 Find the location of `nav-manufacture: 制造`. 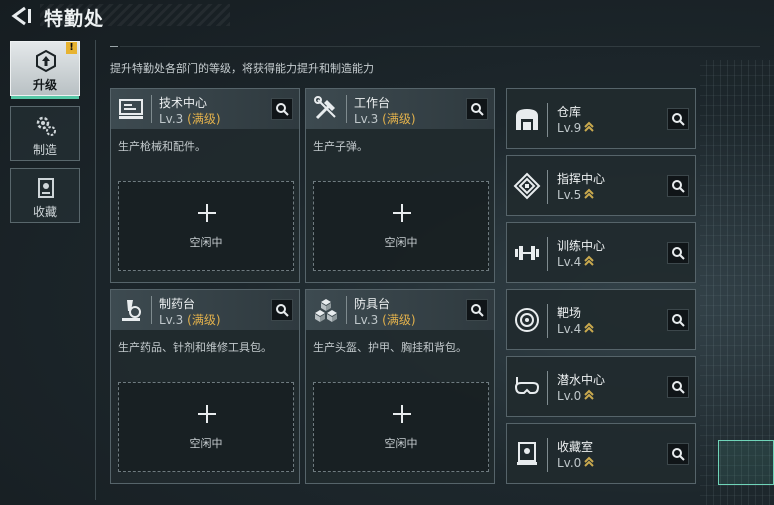

nav-manufacture: 制造 is located at coordinates (45, 133).